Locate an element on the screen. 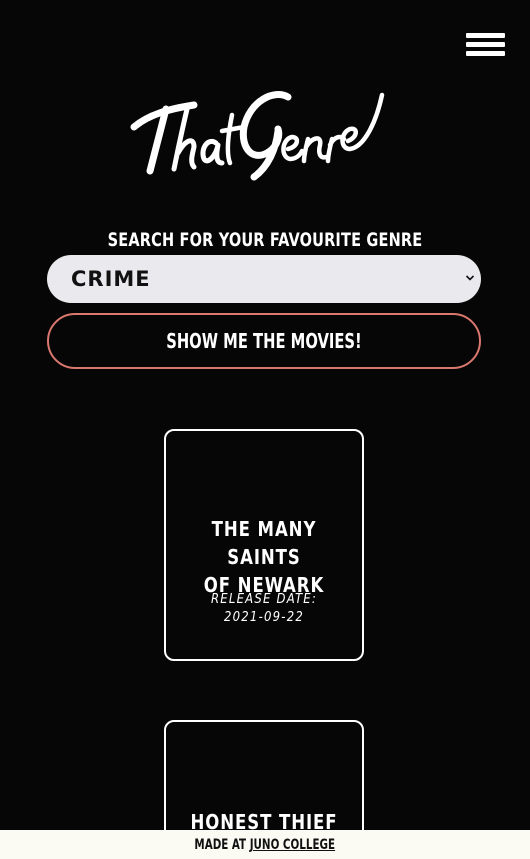 The image size is (530, 859). footer: MADE AT JUNO COLLEGE is located at coordinates (265, 844).